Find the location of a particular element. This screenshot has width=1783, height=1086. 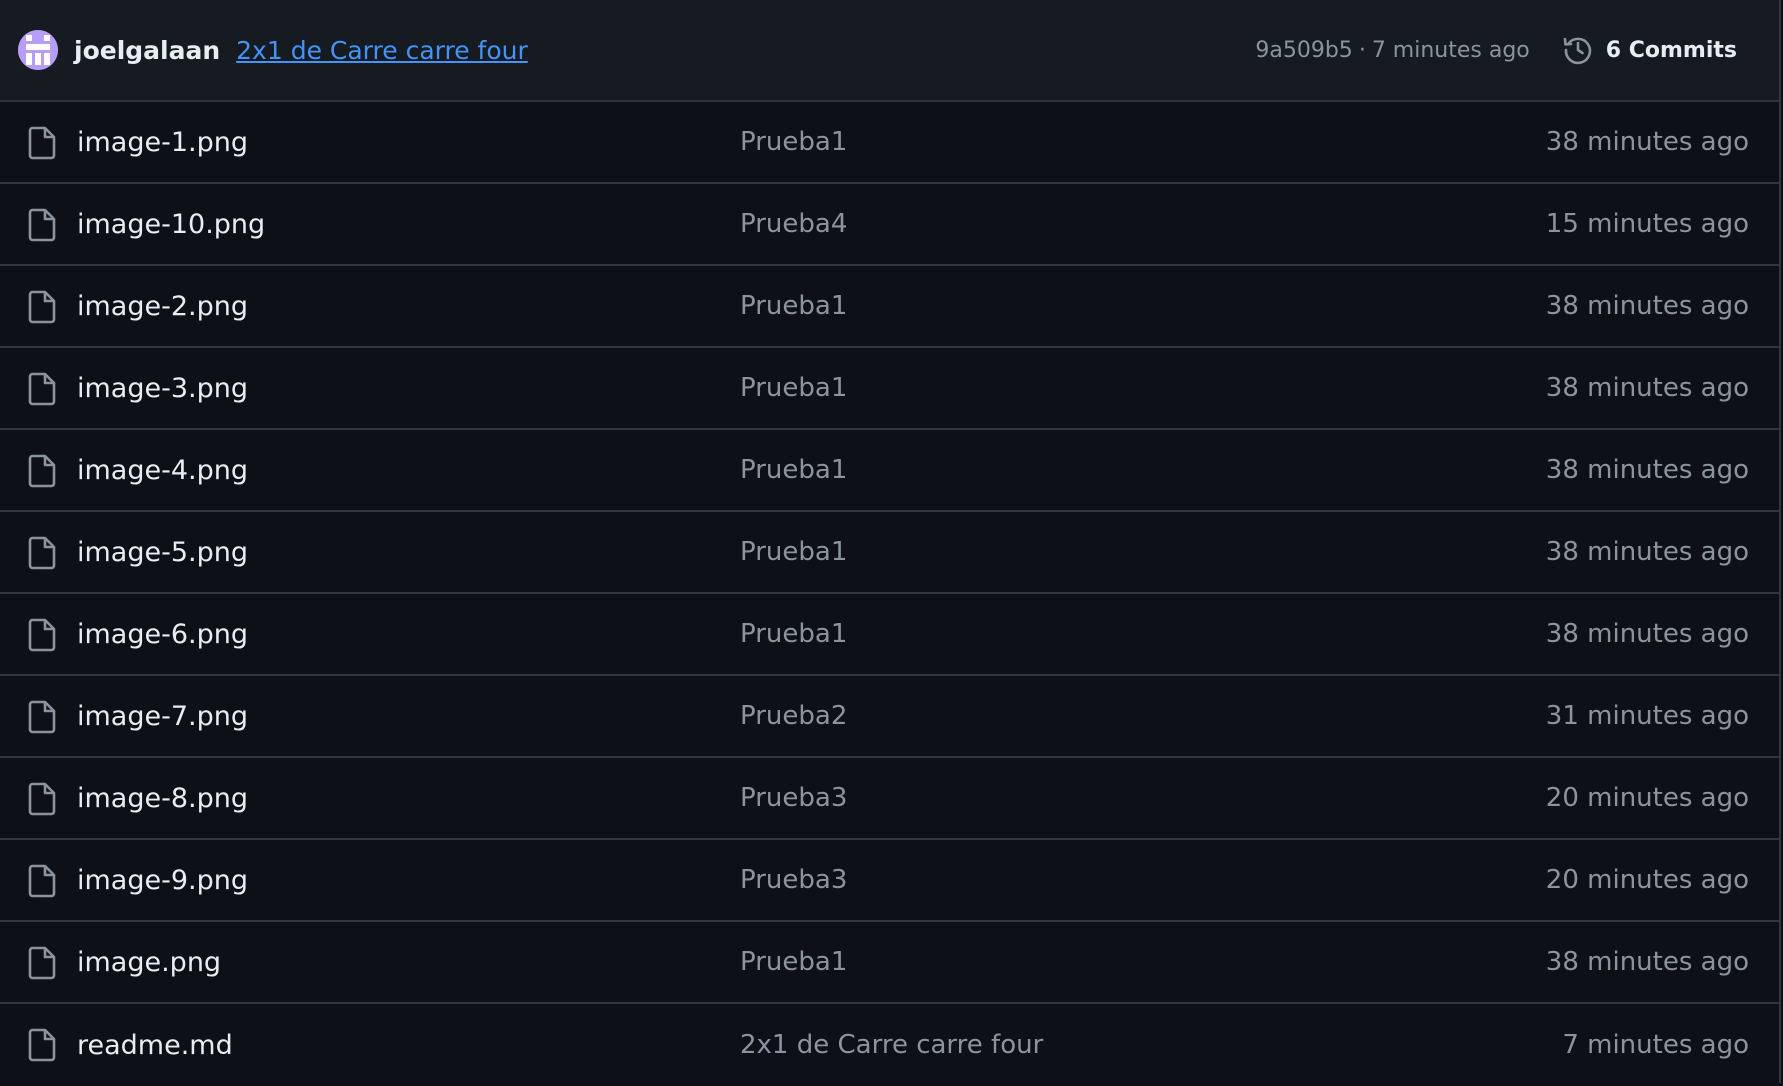

commit-message-link: 2x1 de Carre carre four is located at coordinates (382, 50).